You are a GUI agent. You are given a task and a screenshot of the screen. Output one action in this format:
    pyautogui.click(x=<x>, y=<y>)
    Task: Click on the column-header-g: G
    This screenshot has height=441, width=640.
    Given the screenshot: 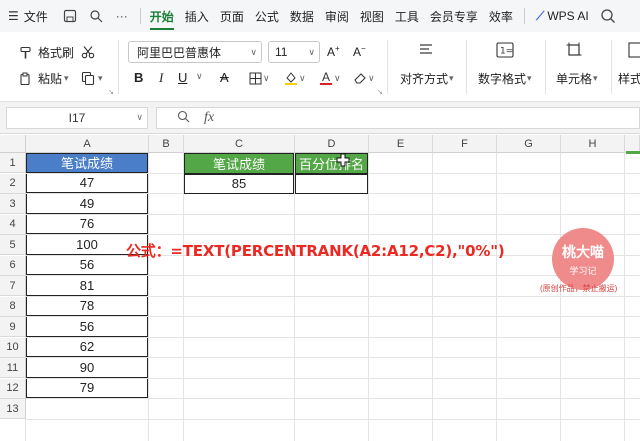 What is the action you would take?
    pyautogui.click(x=529, y=144)
    